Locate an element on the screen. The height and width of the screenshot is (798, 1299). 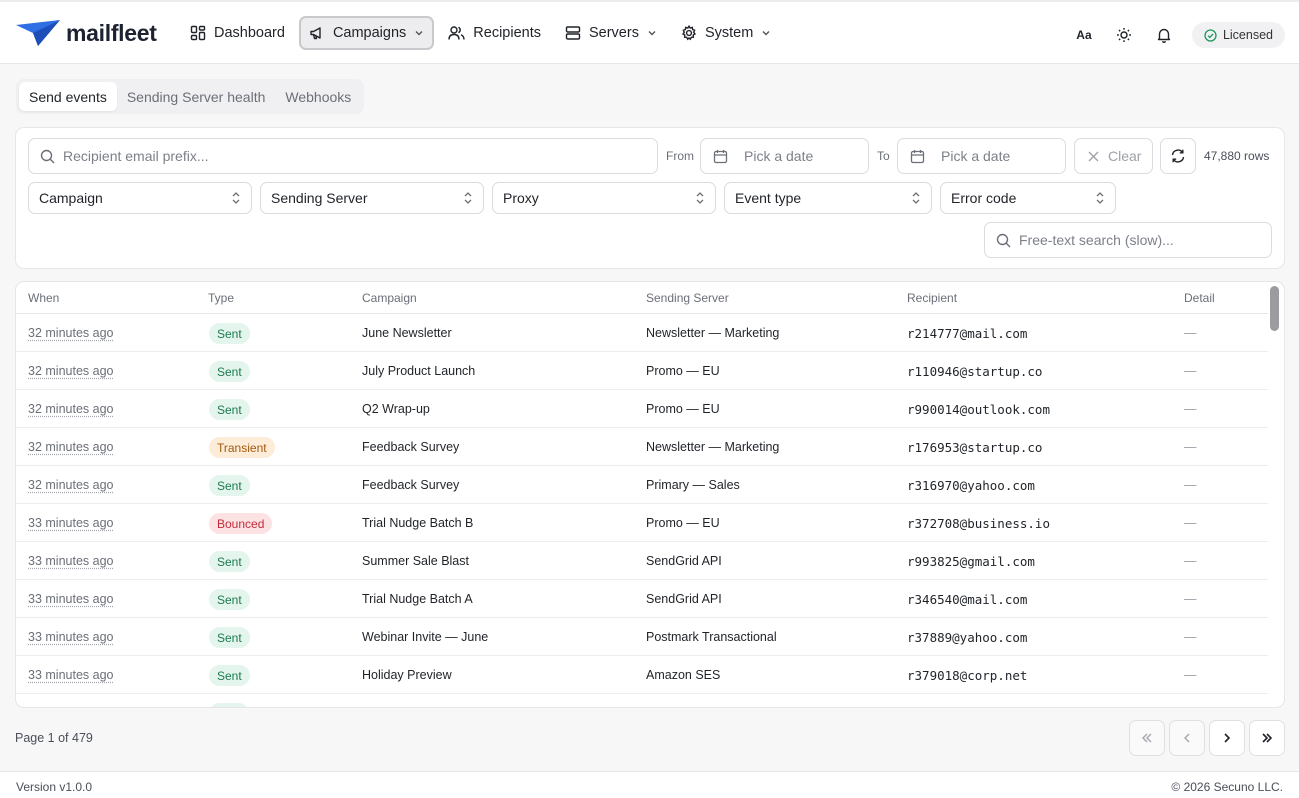
error-code-select: Error code is located at coordinates (1028, 198).